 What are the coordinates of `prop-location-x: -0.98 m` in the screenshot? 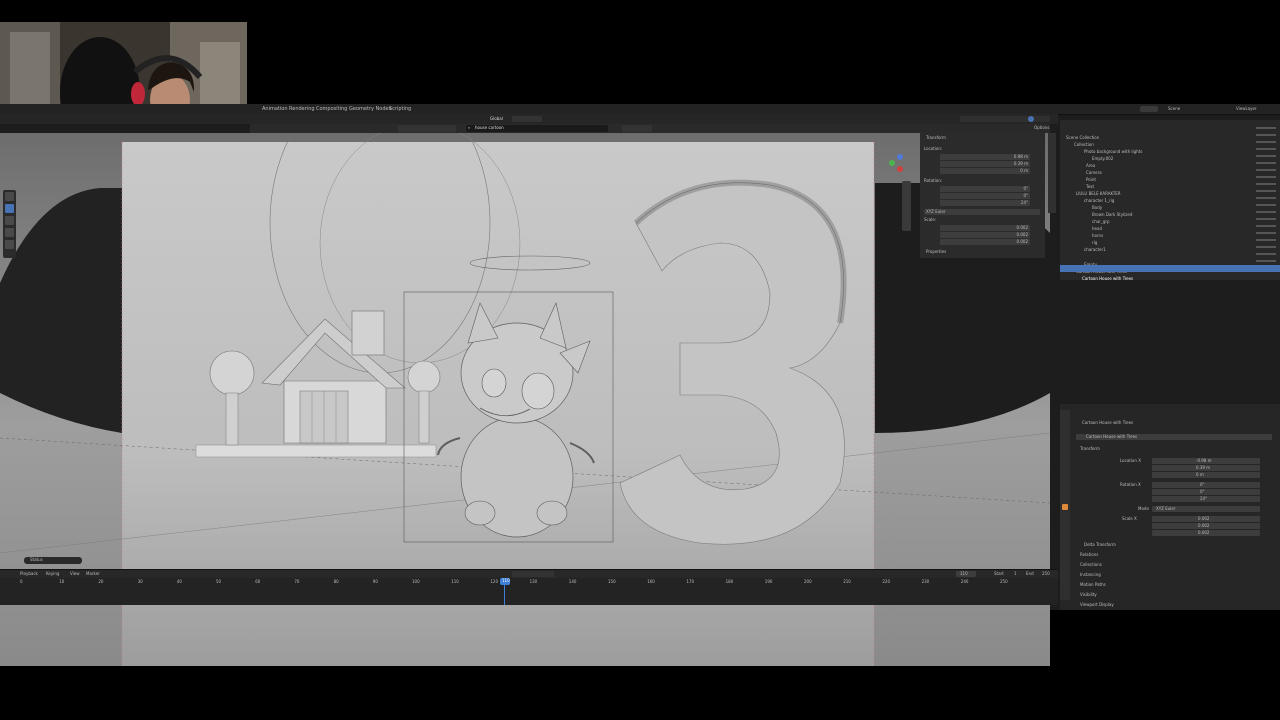 It's located at (1206, 461).